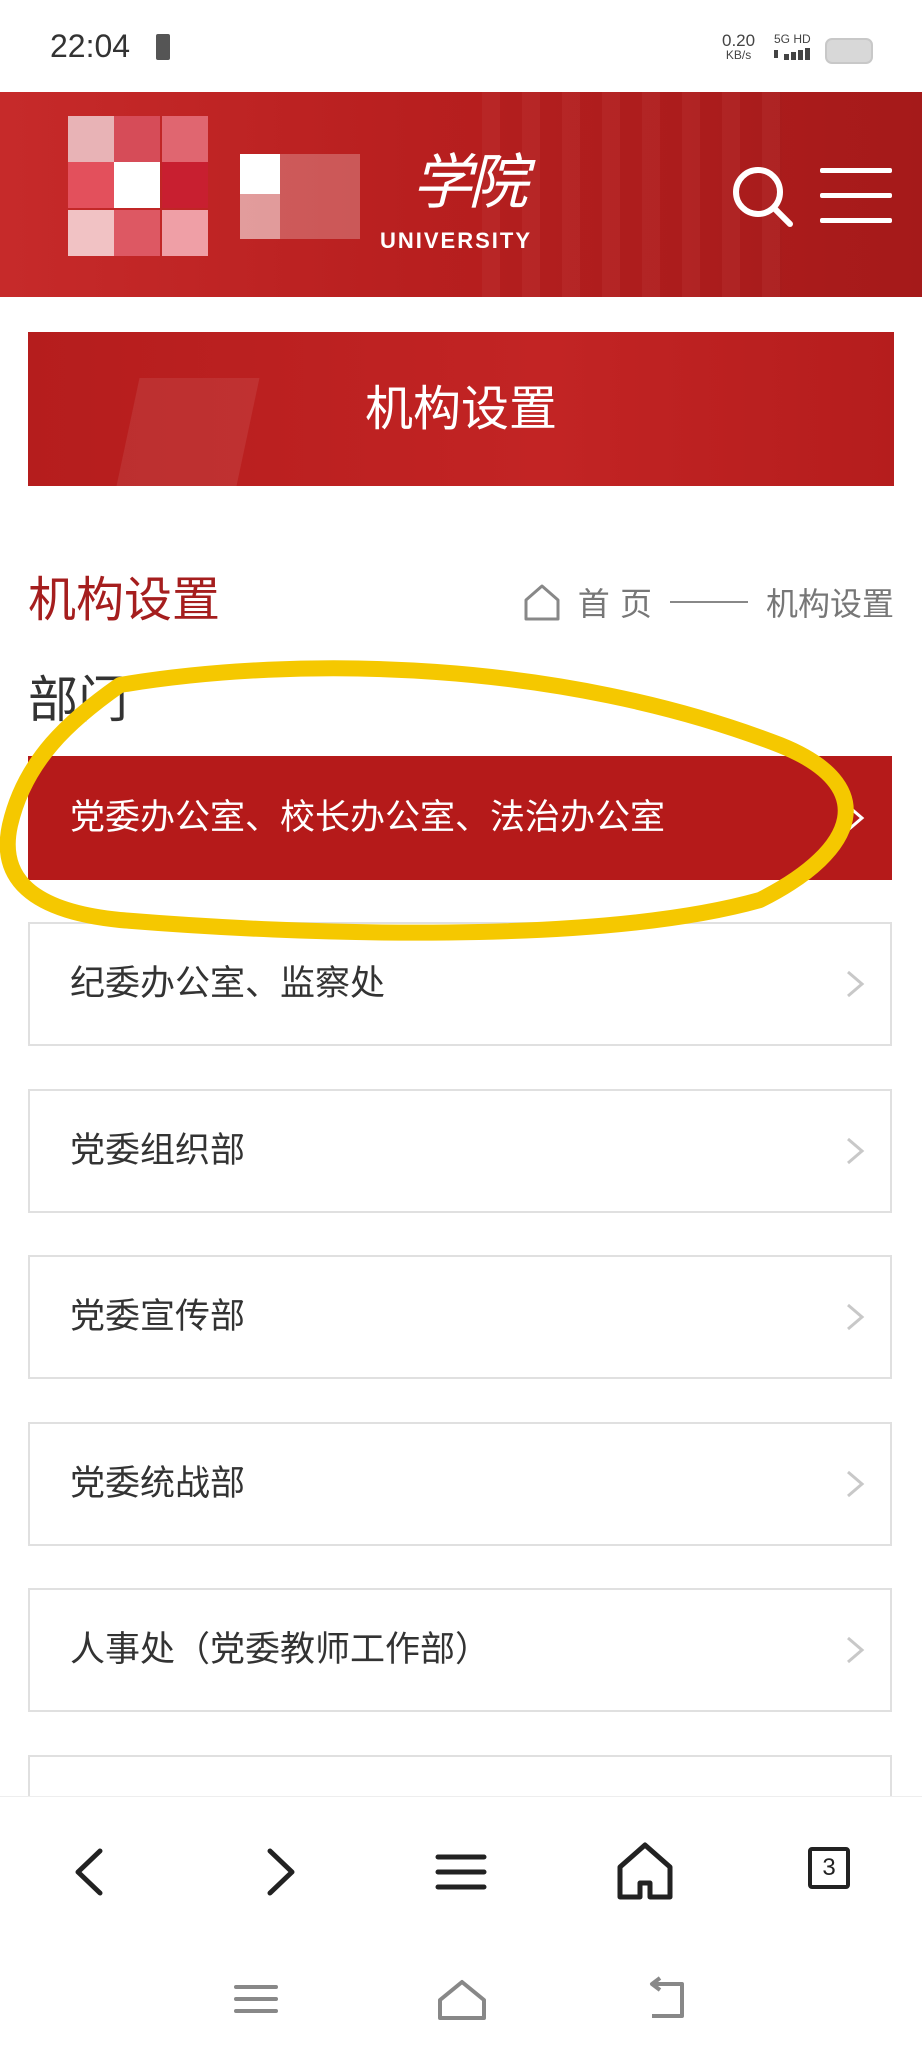  I want to click on breadcrumb: 首 页 机构设置, so click(708, 602).